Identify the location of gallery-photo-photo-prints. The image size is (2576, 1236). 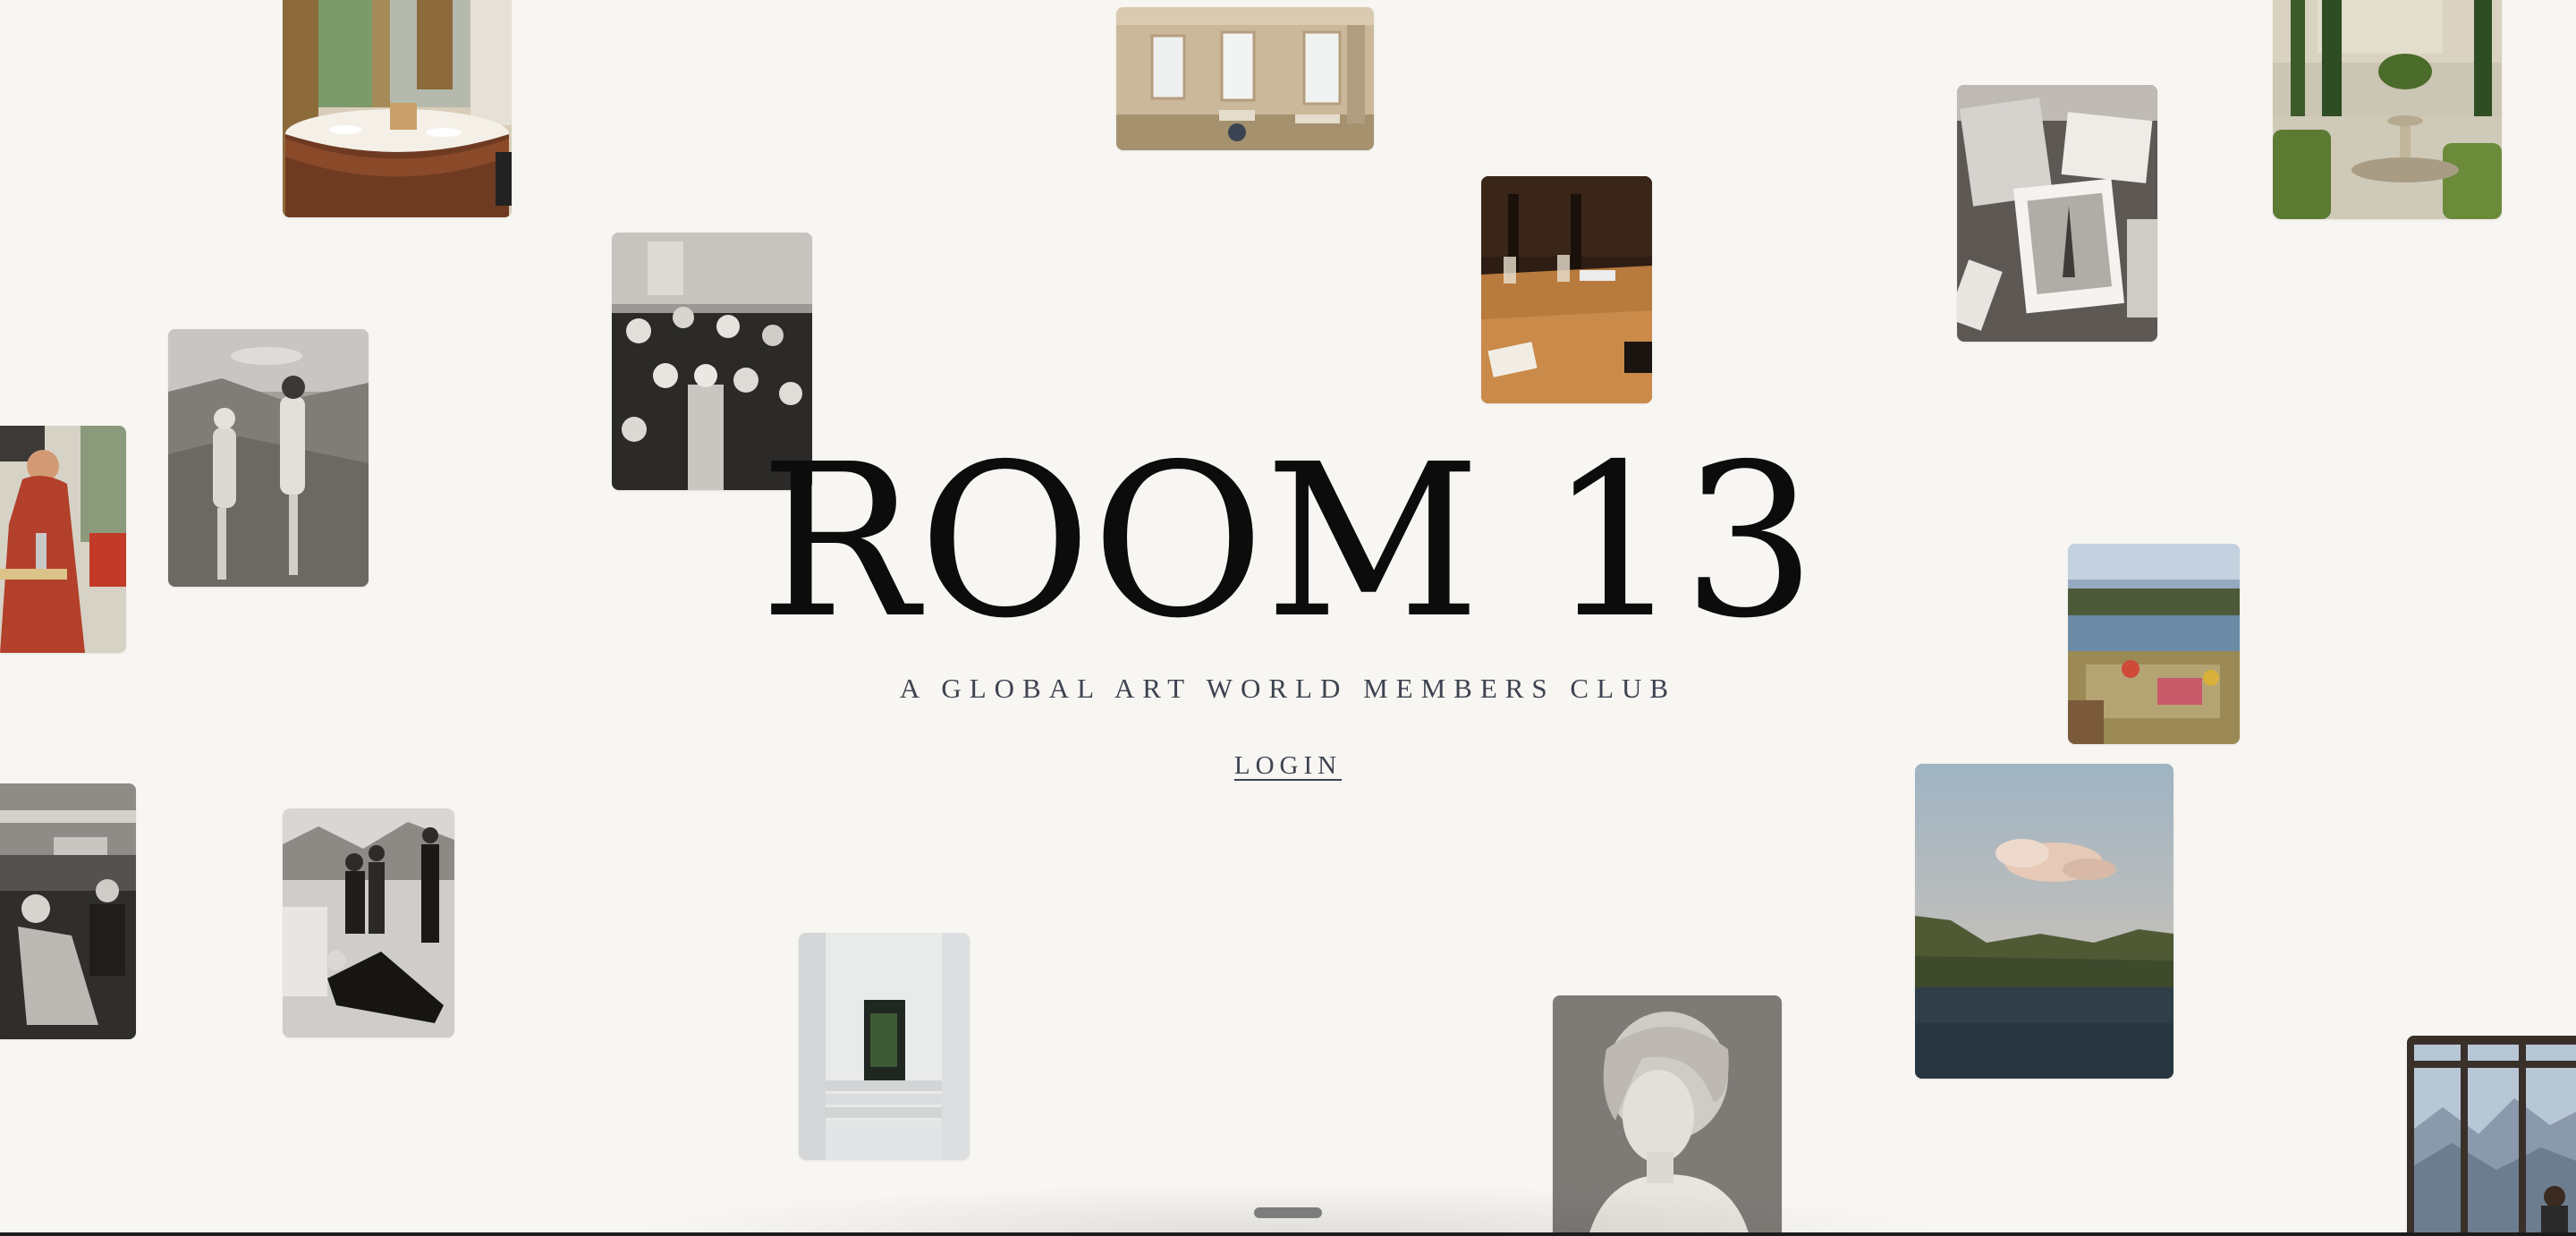
(2057, 213).